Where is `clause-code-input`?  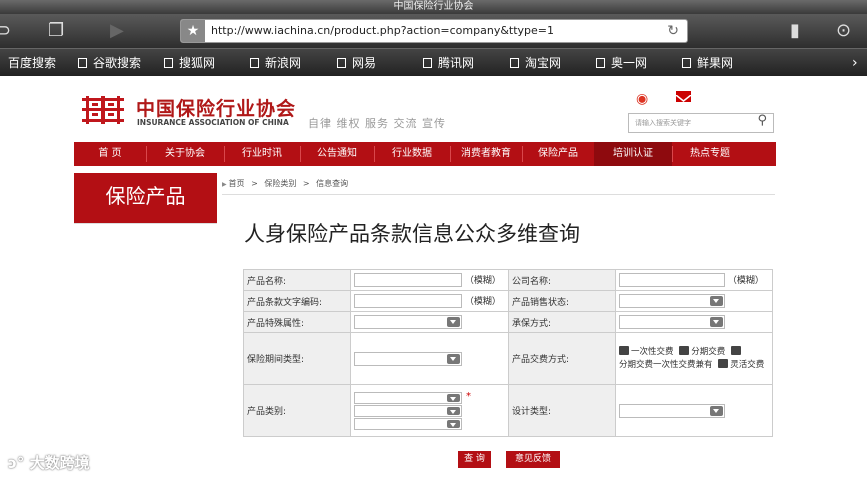 clause-code-input is located at coordinates (408, 301).